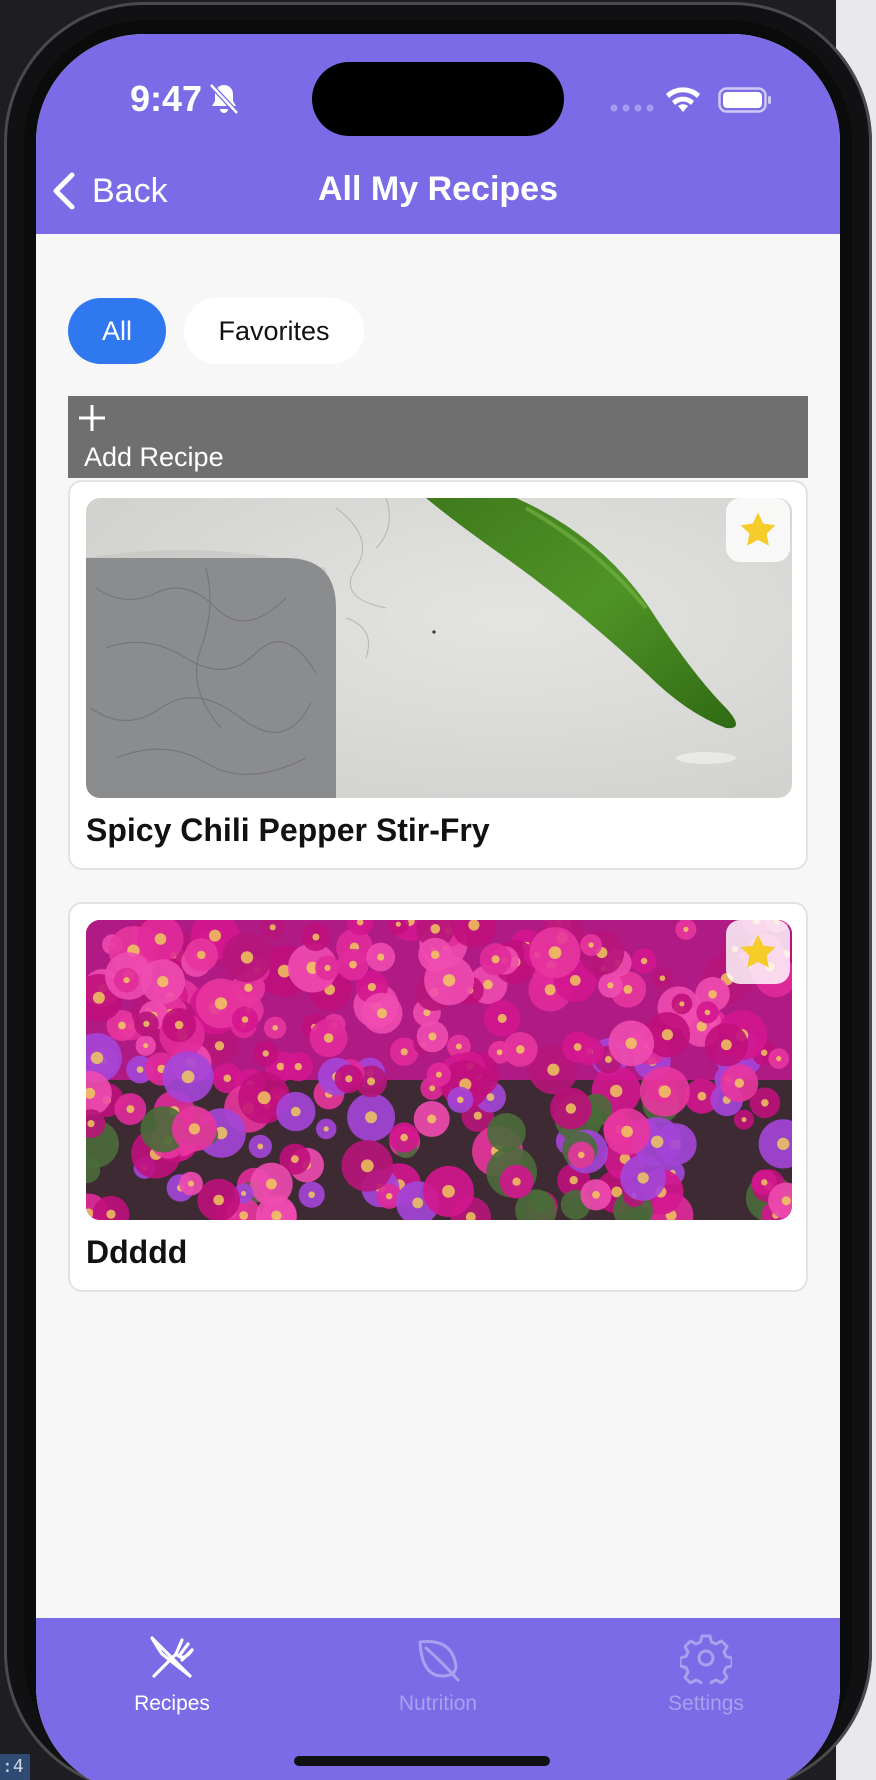 This screenshot has width=876, height=1780. I want to click on cellular-signal-icon, so click(632, 108).